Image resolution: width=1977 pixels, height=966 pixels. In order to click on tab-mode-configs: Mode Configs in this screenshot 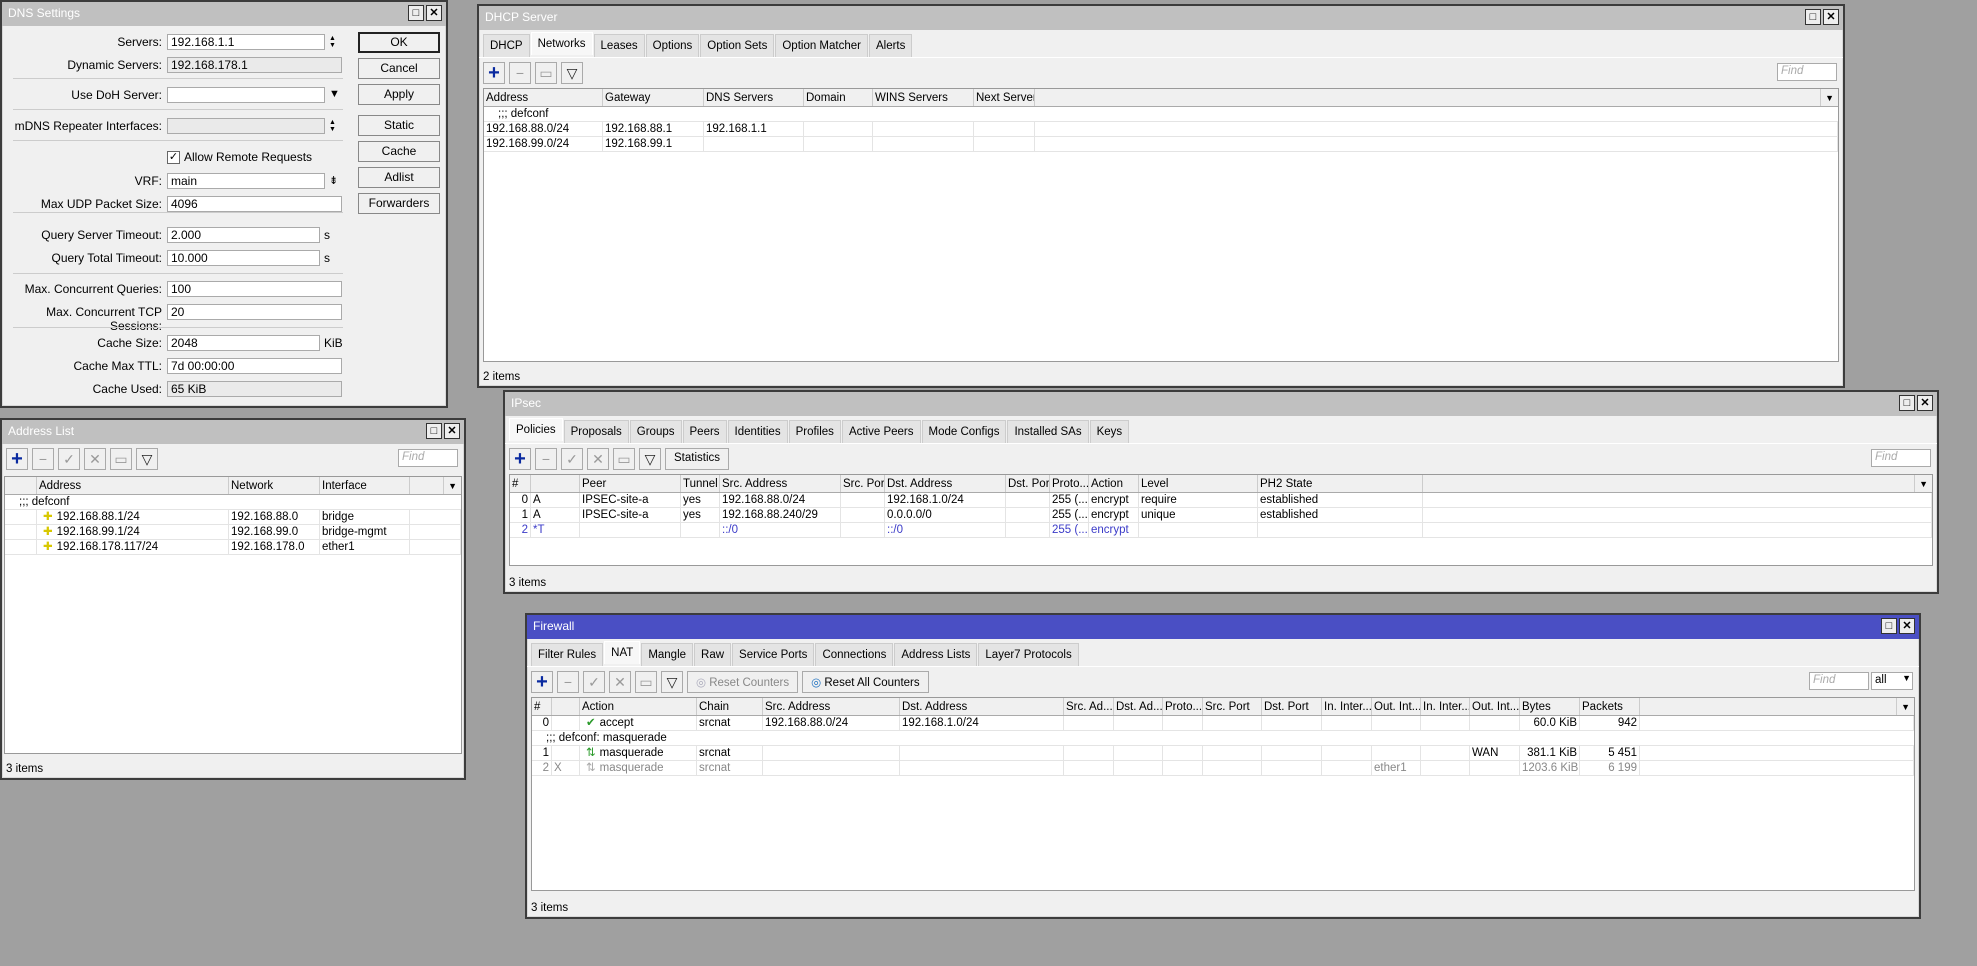, I will do `click(964, 431)`.